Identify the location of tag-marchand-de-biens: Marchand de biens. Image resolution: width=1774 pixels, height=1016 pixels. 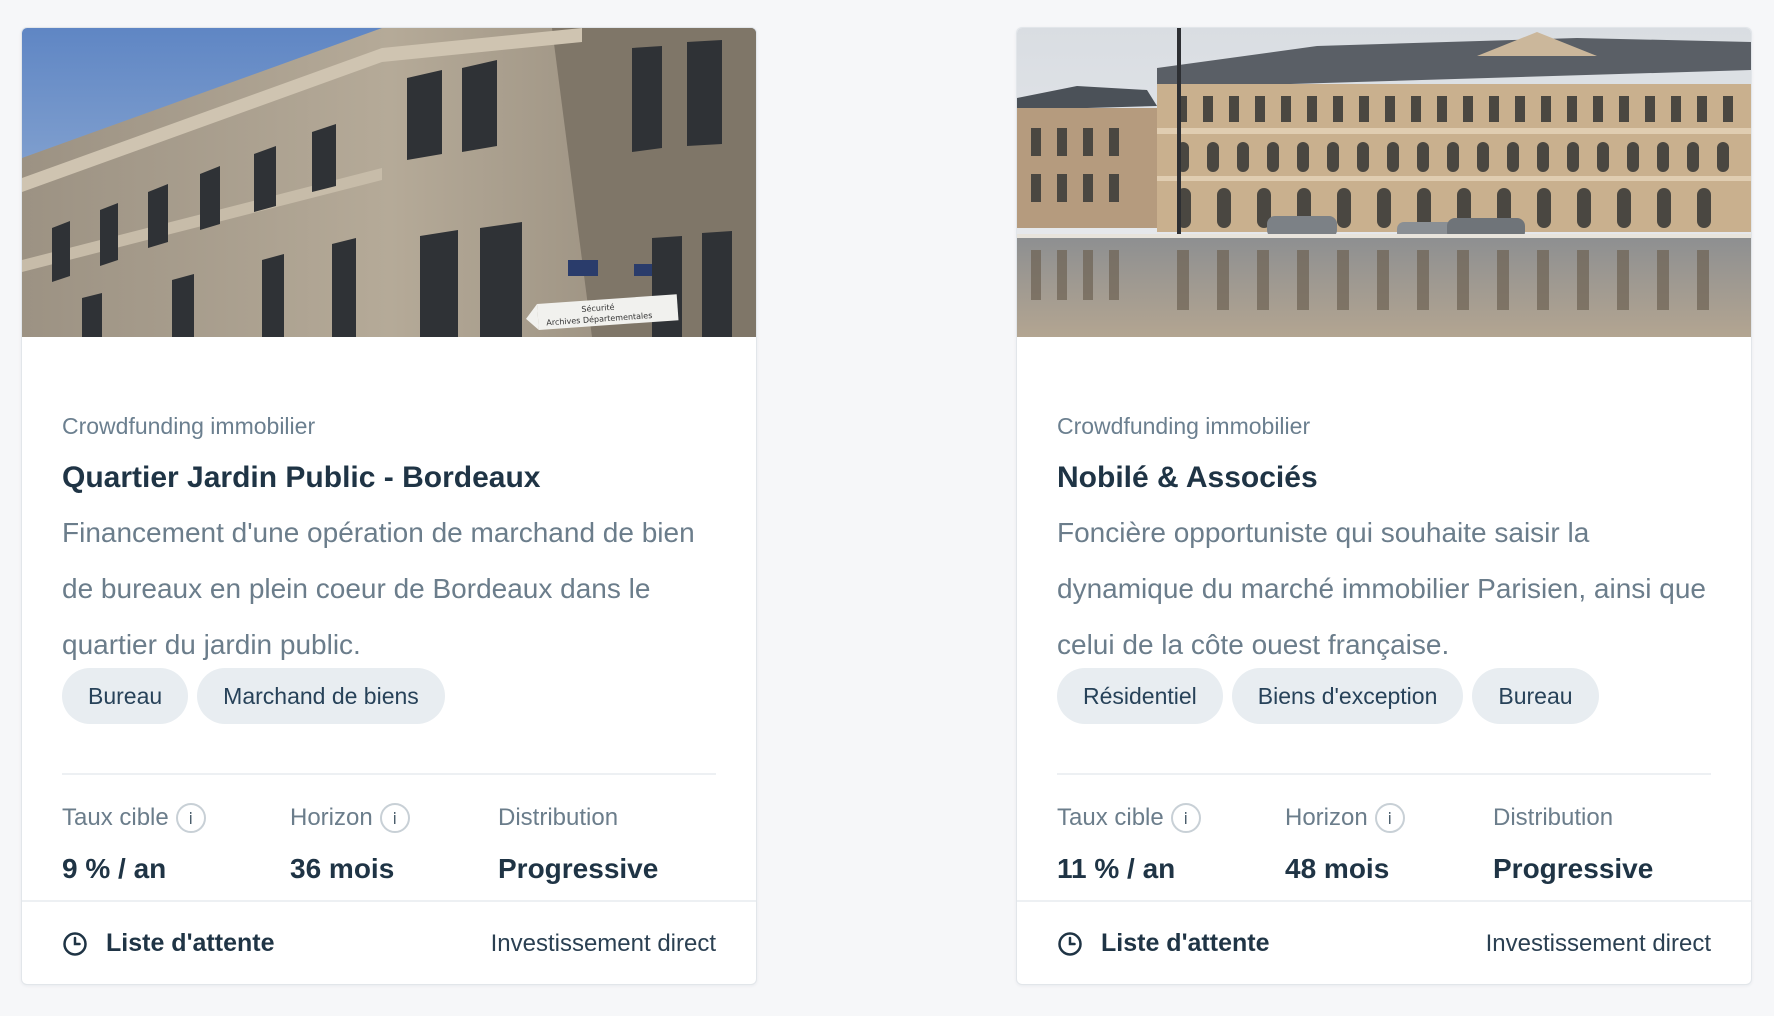
(321, 696).